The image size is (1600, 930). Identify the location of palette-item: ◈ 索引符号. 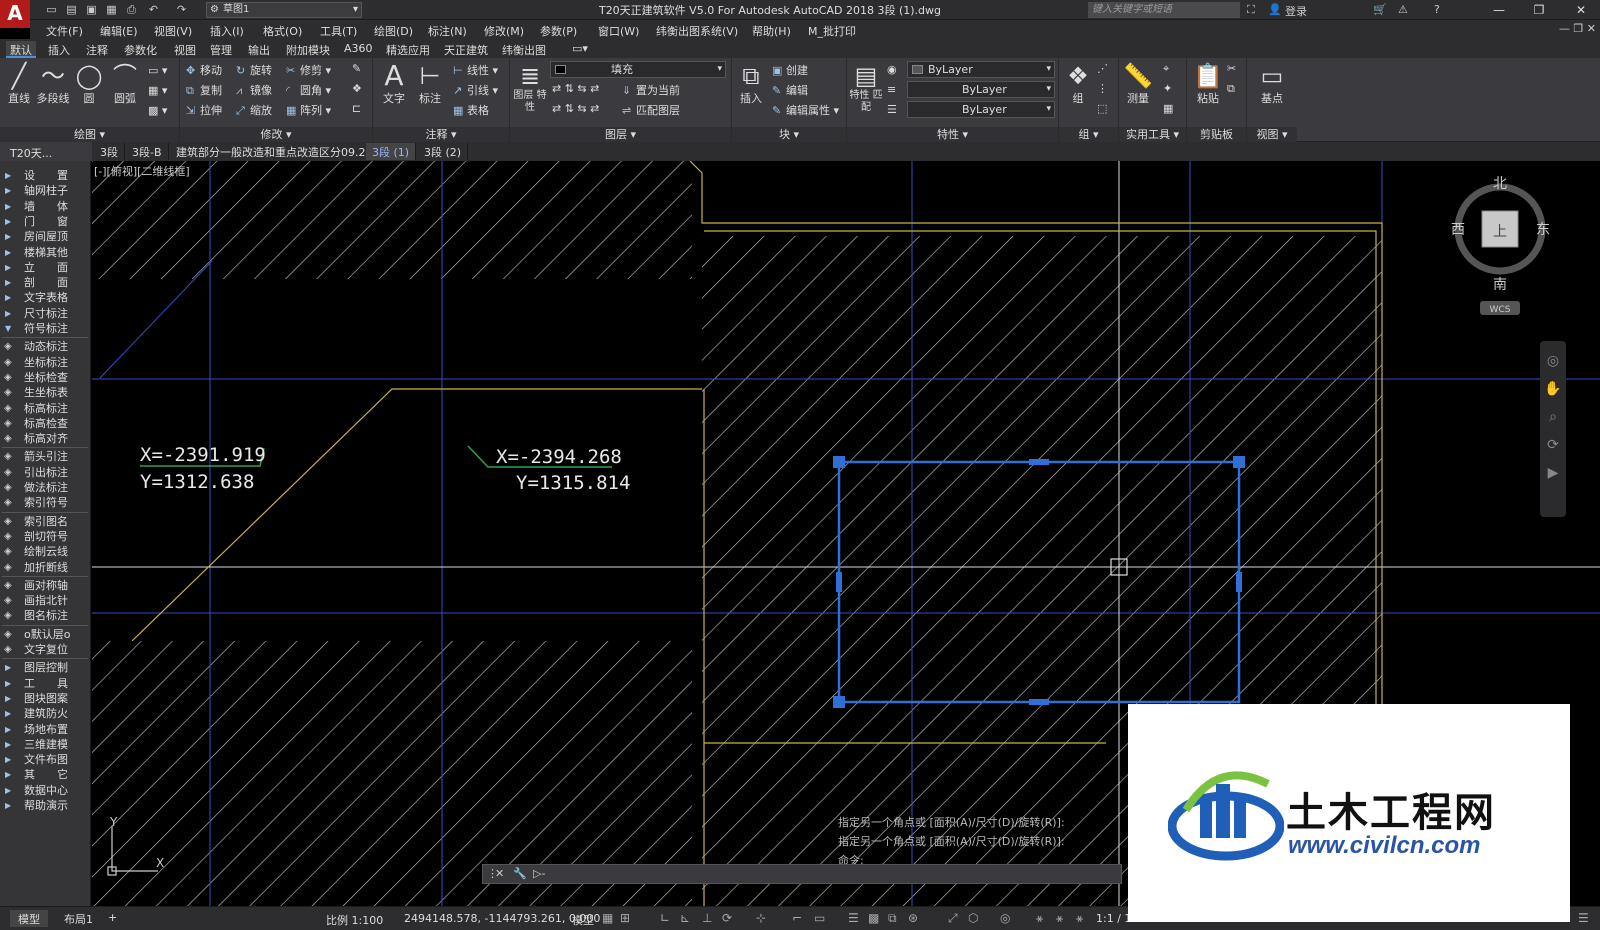
(45, 502).